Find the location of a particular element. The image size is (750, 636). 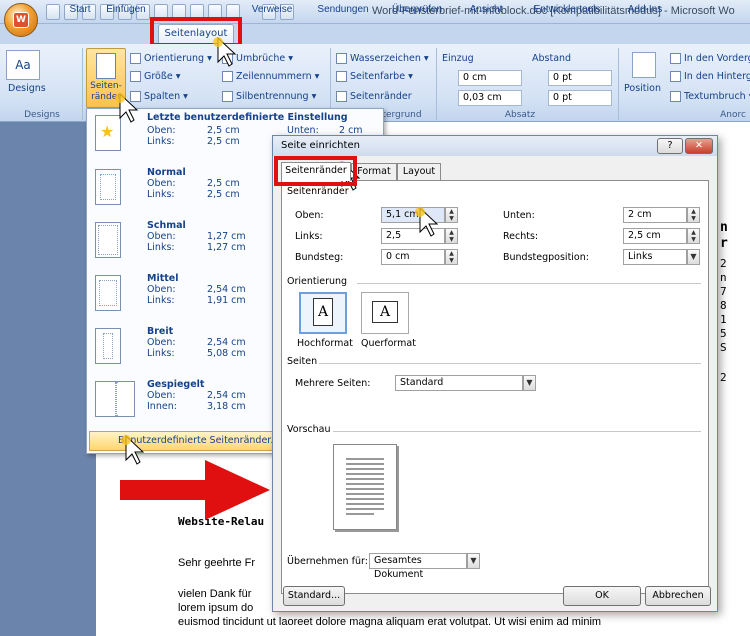

cursor-icon is located at coordinates (133, 449).